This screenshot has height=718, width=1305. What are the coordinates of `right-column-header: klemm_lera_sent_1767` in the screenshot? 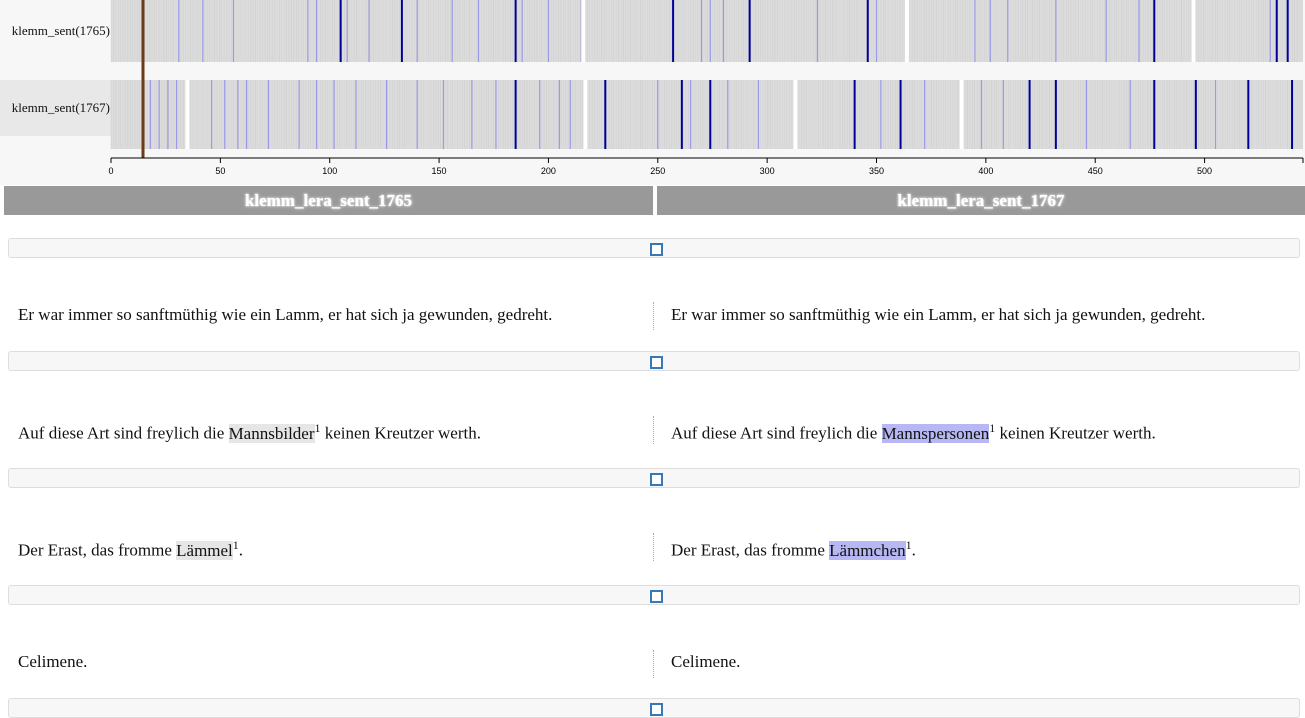 It's located at (981, 200).